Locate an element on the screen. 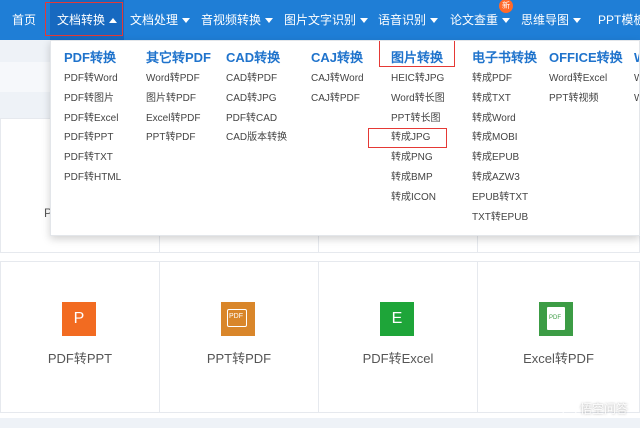 This screenshot has height=428, width=640. menu-column-title: OFFICE转换 is located at coordinates (586, 57).